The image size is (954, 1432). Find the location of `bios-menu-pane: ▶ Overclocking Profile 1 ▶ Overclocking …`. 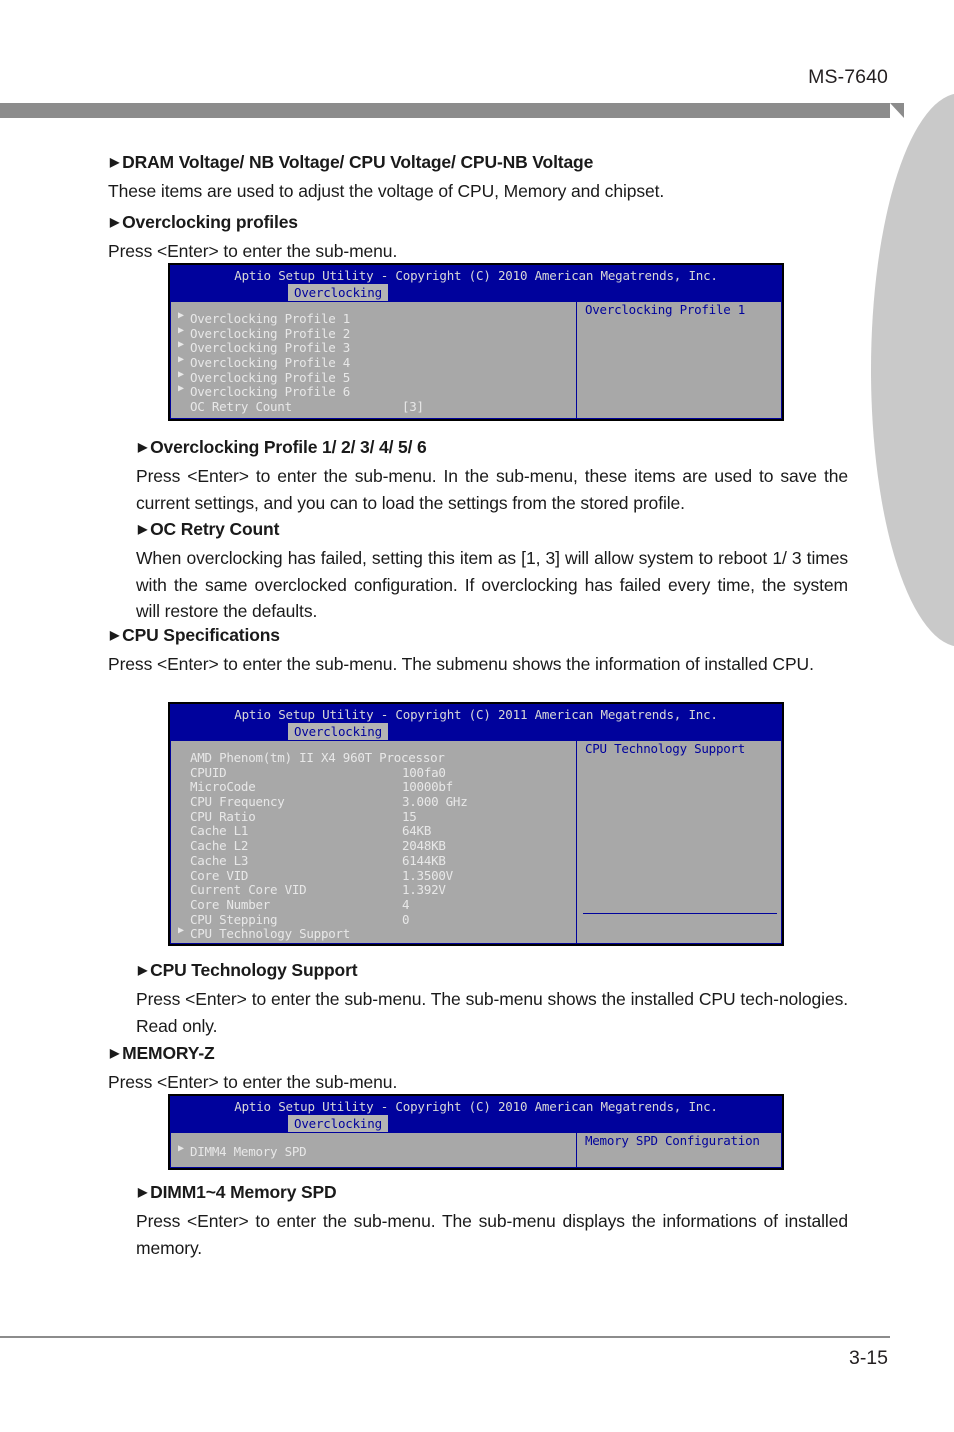

bios-menu-pane: ▶ Overclocking Profile 1 ▶ Overclocking … is located at coordinates (374, 360).